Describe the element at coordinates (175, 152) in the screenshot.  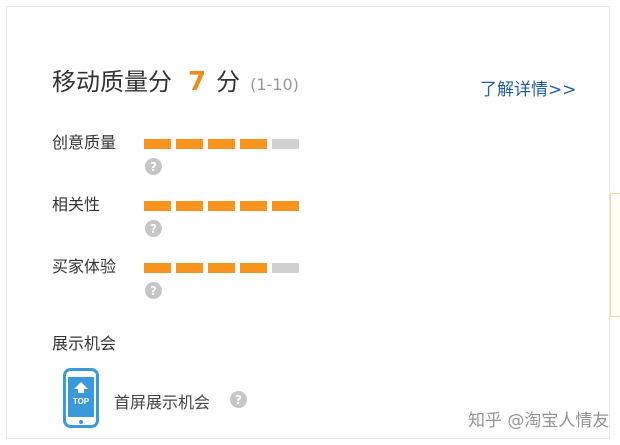
I see `metric-creative-quality: 创意质量 ?` at that location.